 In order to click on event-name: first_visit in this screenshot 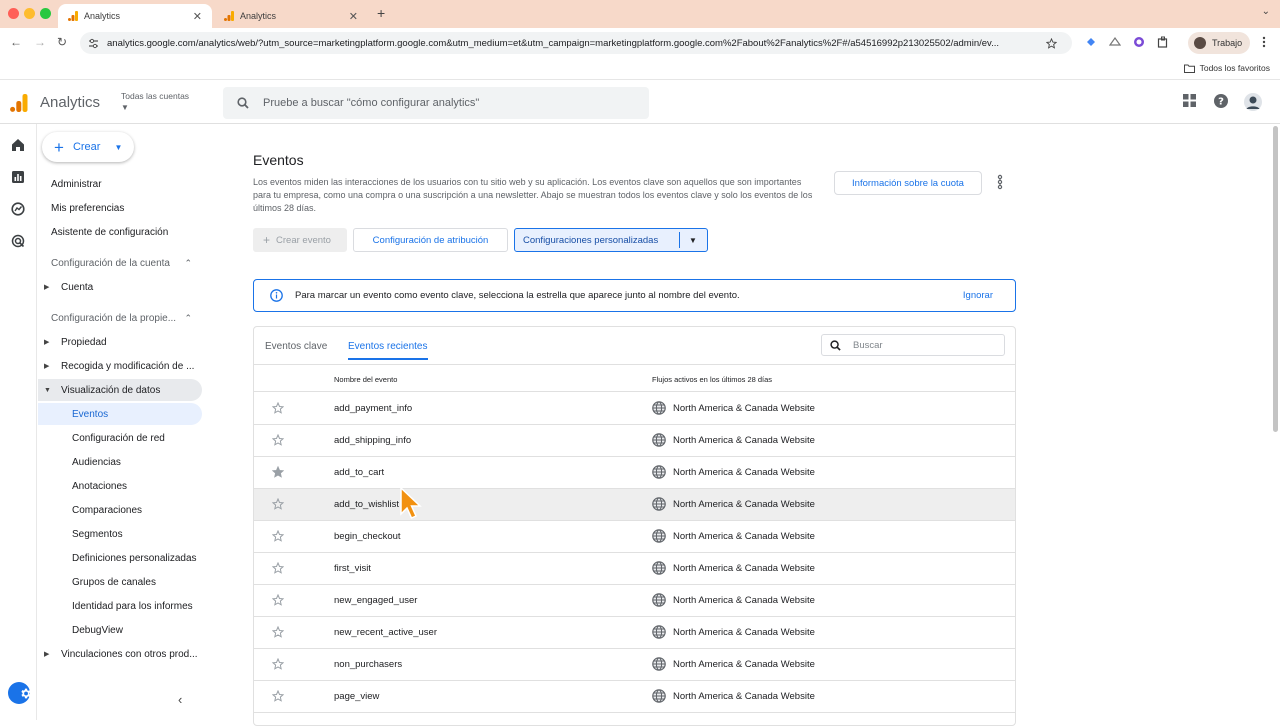, I will do `click(352, 568)`.